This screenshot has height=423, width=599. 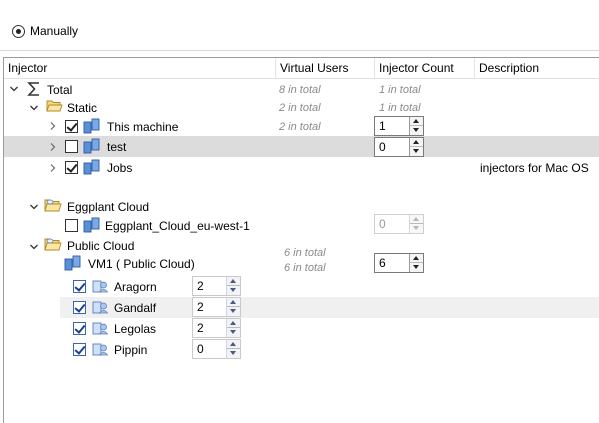 I want to click on tree-label-eu-west: Eggplant_Cloud_eu-west-1, so click(x=177, y=226).